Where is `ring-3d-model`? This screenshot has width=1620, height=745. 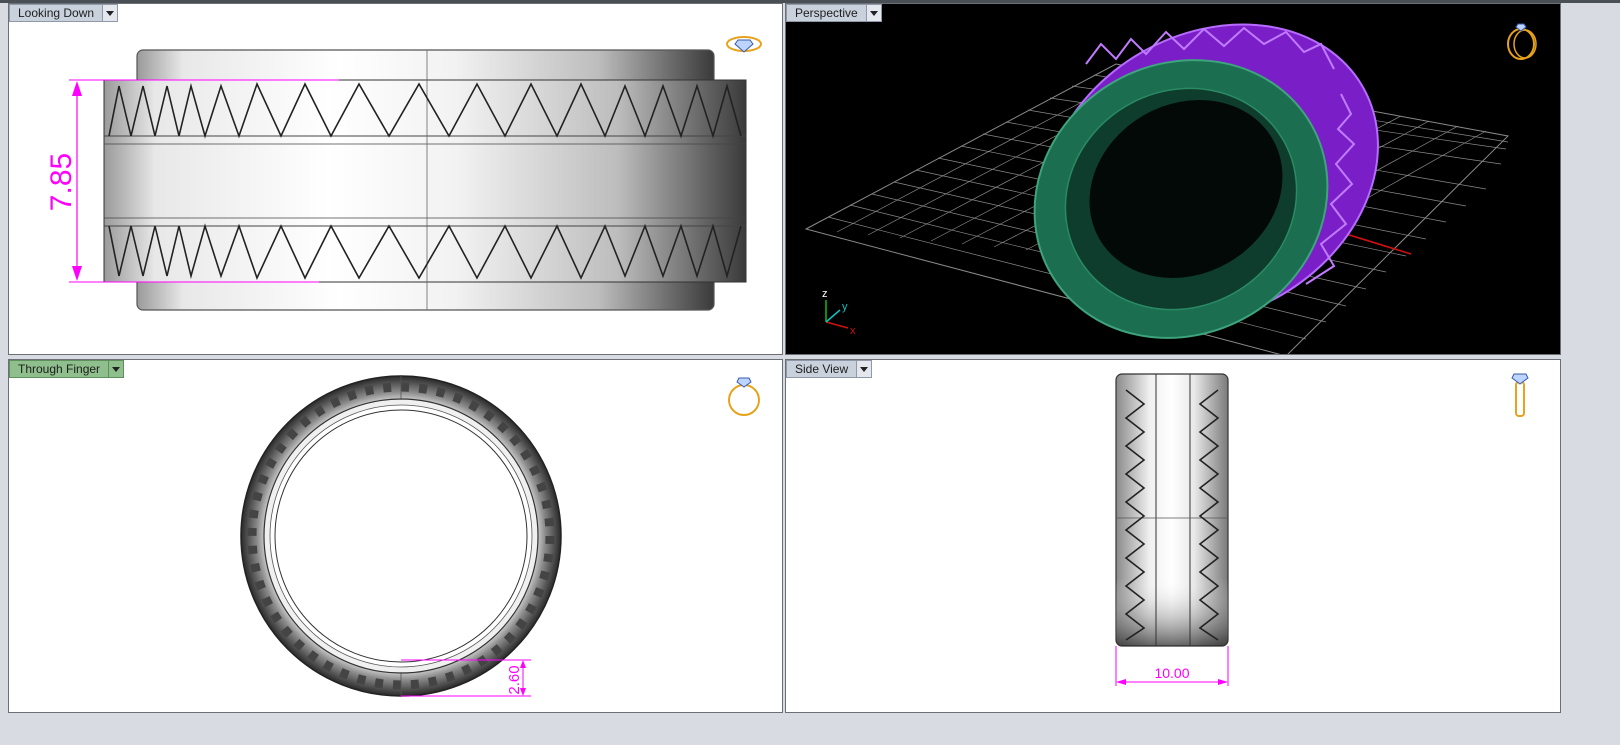
ring-3d-model is located at coordinates (1206, 181).